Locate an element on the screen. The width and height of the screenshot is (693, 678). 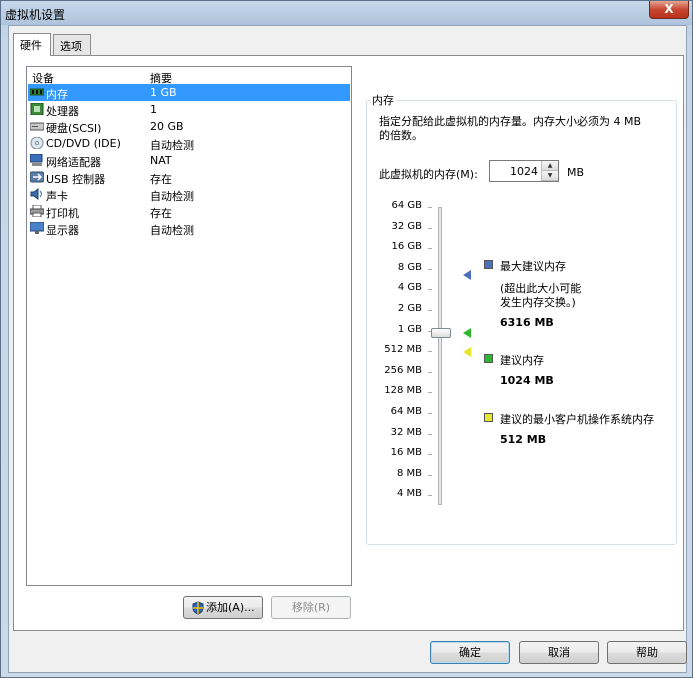
device-name: 内存 is located at coordinates (57, 94).